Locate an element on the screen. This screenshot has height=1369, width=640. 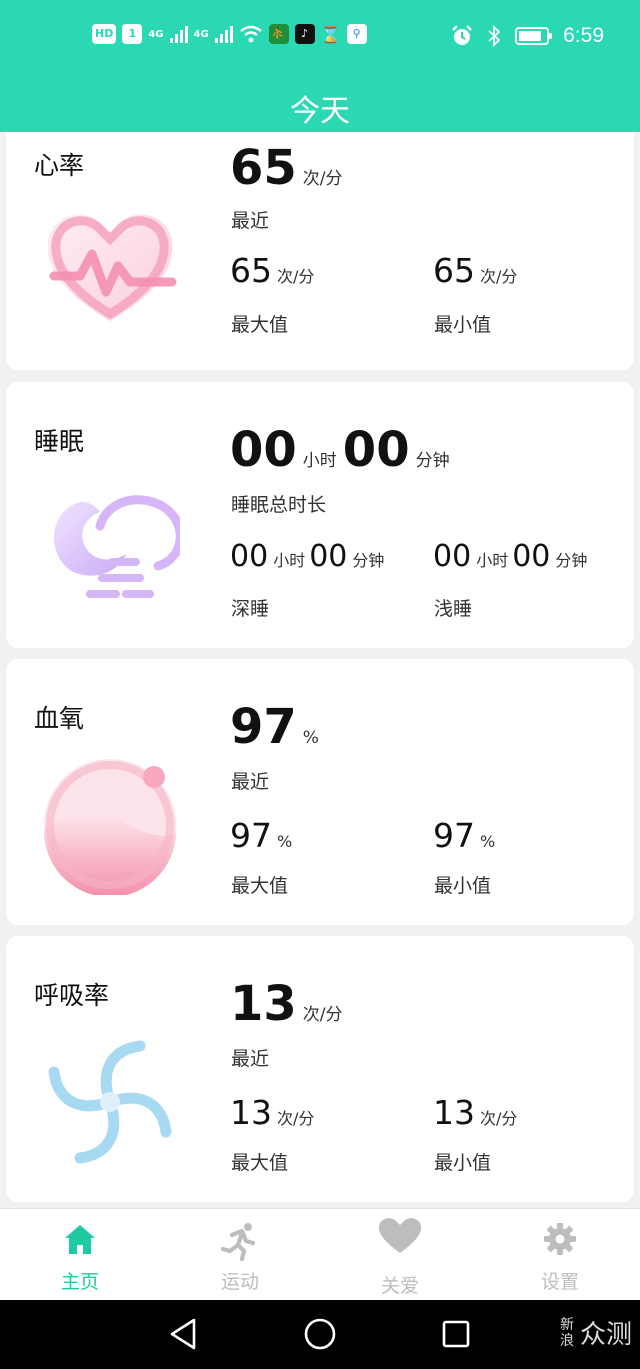
nav-label: 主页 is located at coordinates (79, 1282).